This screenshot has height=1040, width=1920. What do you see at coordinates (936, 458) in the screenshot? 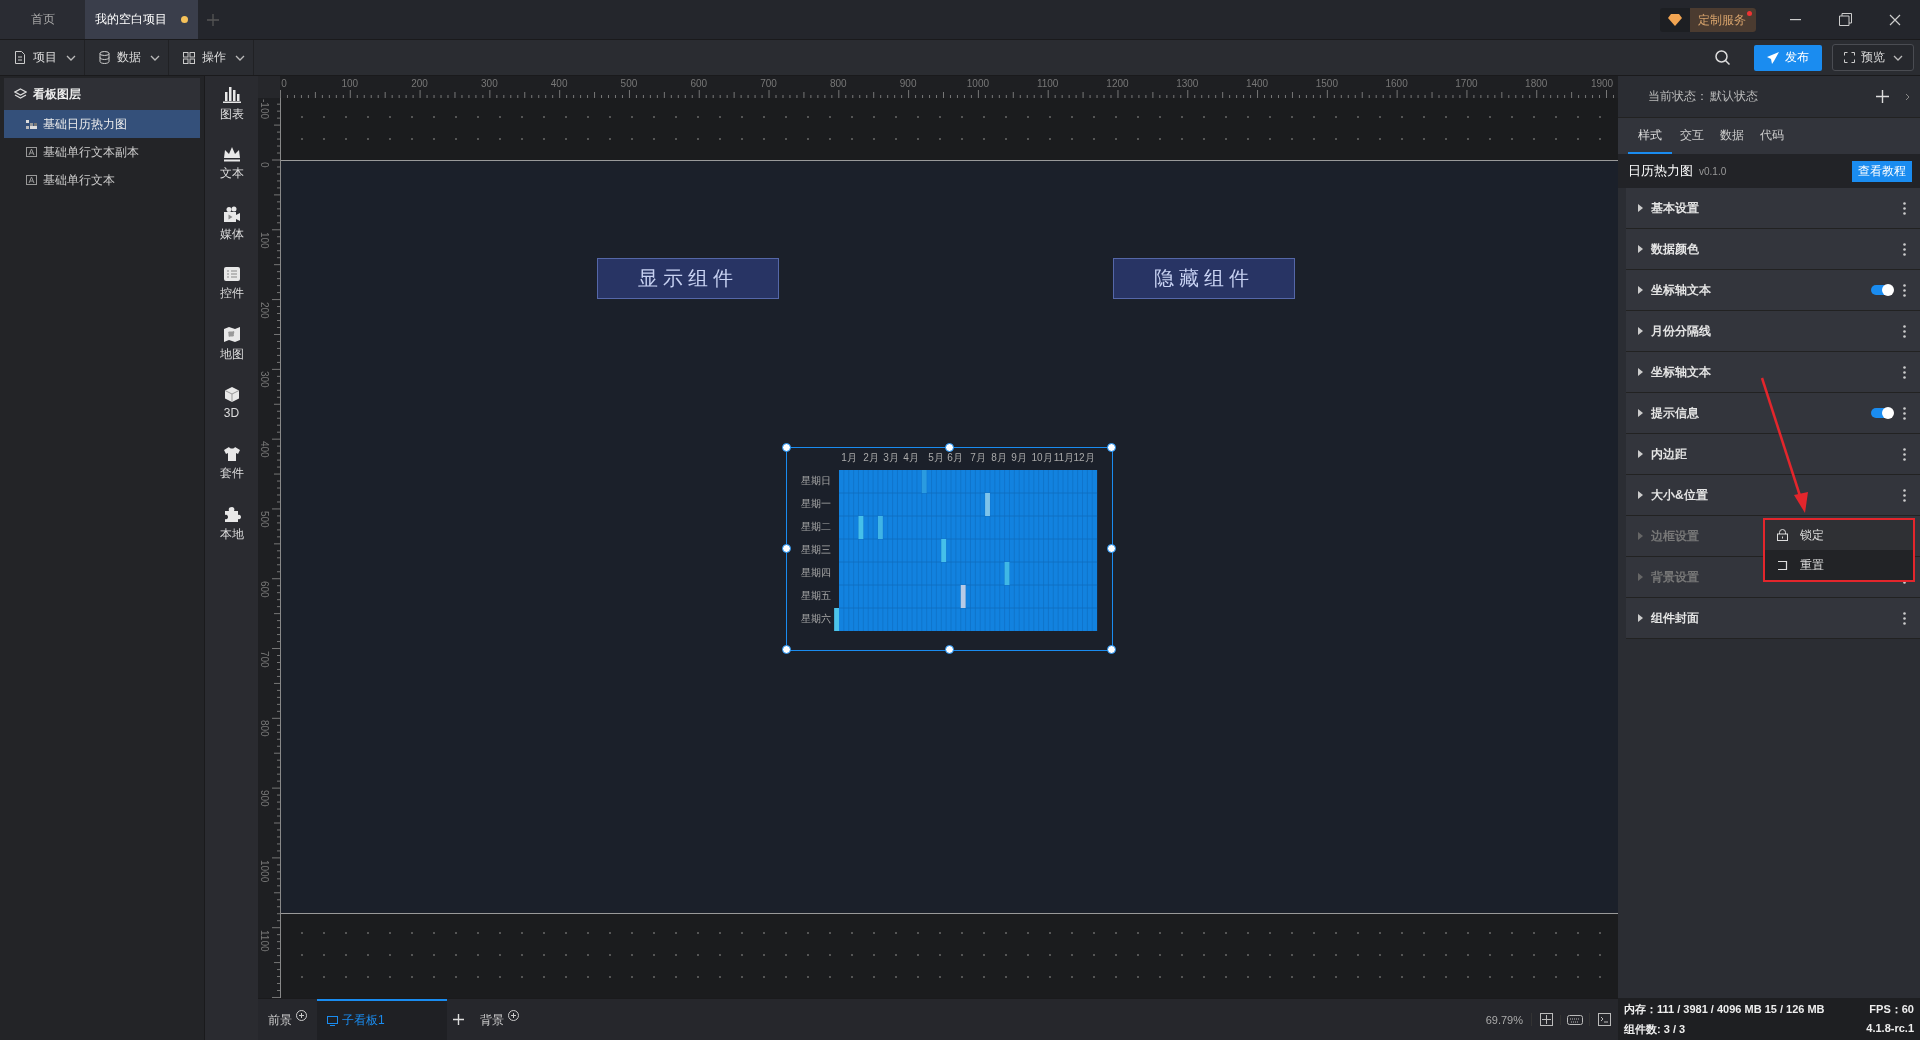
I see `month-label: 5月` at bounding box center [936, 458].